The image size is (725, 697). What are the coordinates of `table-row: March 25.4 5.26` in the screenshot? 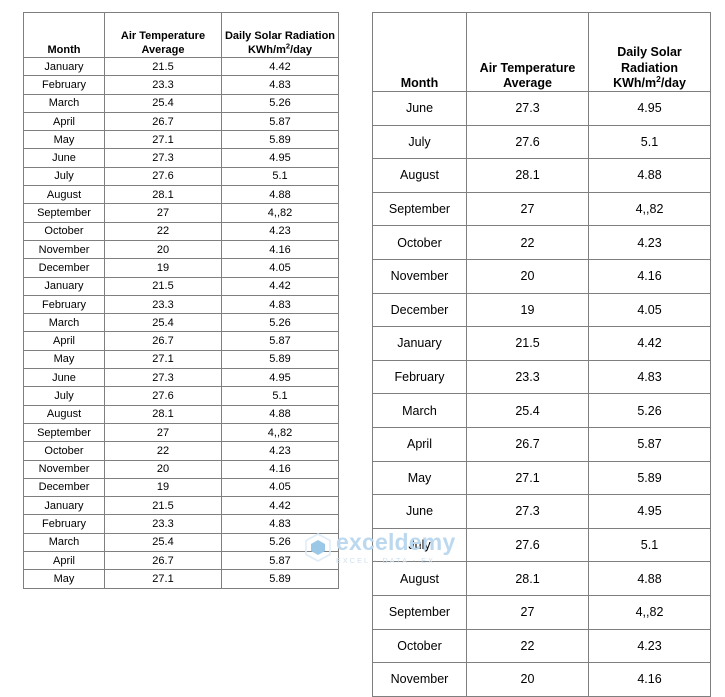 It's located at (181, 323).